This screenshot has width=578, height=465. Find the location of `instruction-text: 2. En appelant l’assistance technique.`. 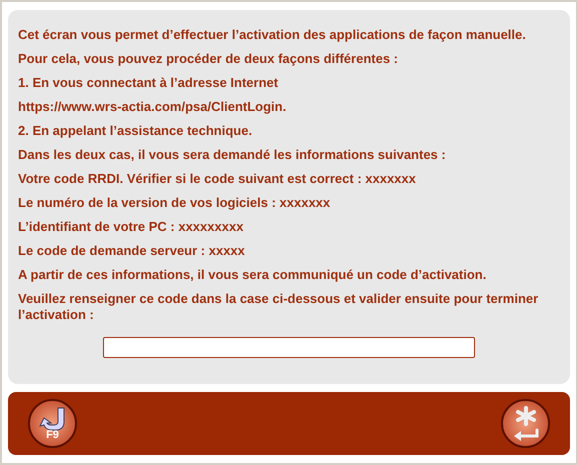

instruction-text: 2. En appelant l’assistance technique. is located at coordinates (136, 131).